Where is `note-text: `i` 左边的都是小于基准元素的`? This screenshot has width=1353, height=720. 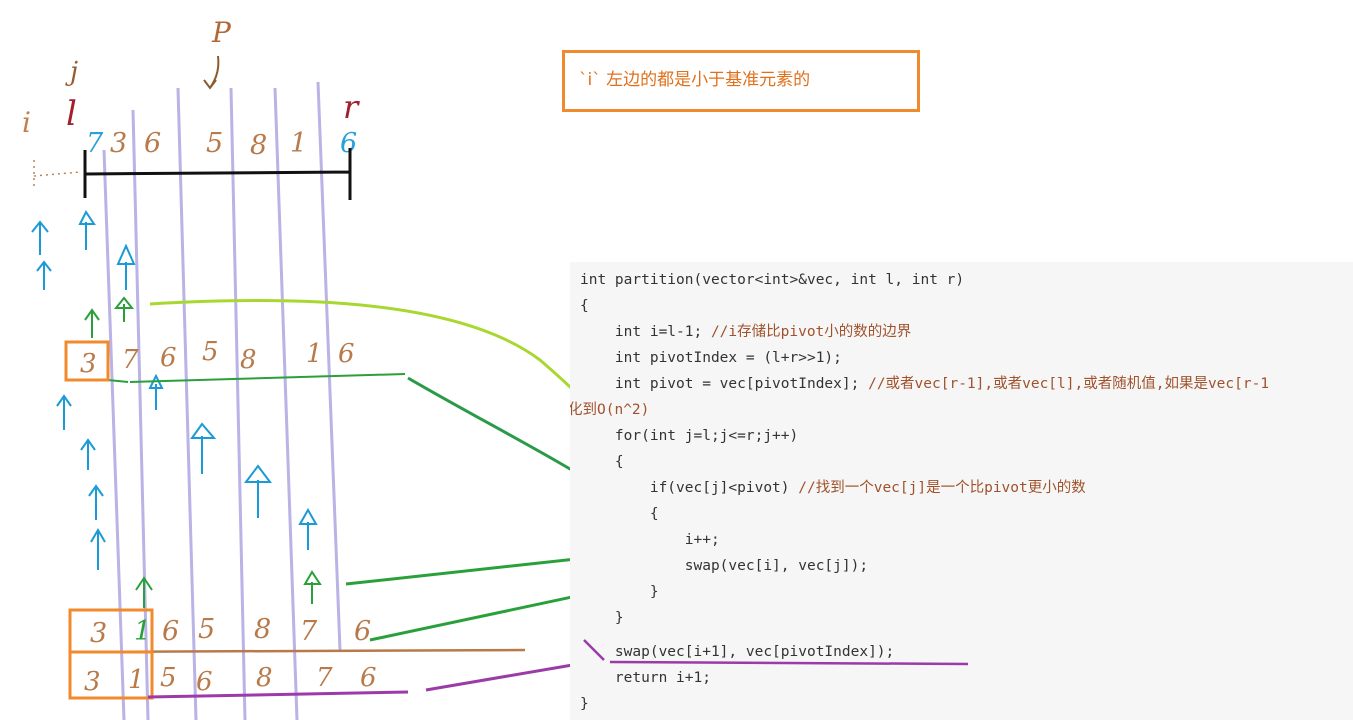
note-text: `i` 左边的都是小于基准元素的 is located at coordinates (695, 80).